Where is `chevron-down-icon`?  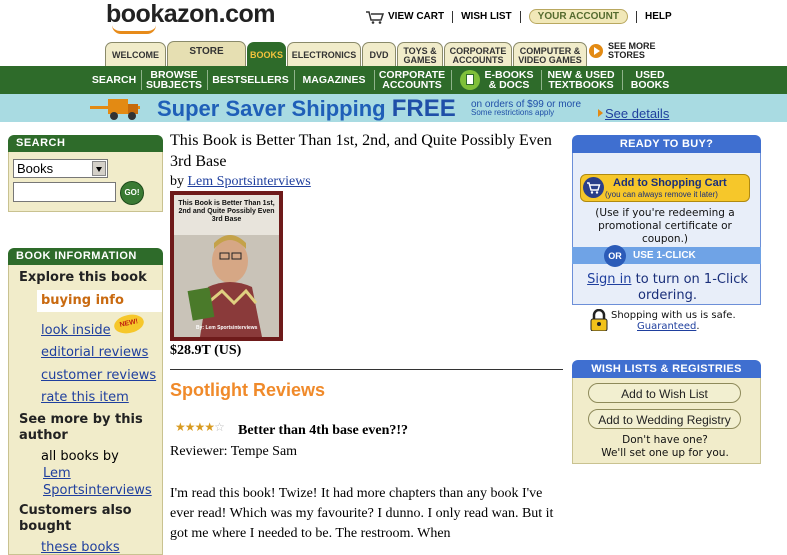 chevron-down-icon is located at coordinates (99, 168).